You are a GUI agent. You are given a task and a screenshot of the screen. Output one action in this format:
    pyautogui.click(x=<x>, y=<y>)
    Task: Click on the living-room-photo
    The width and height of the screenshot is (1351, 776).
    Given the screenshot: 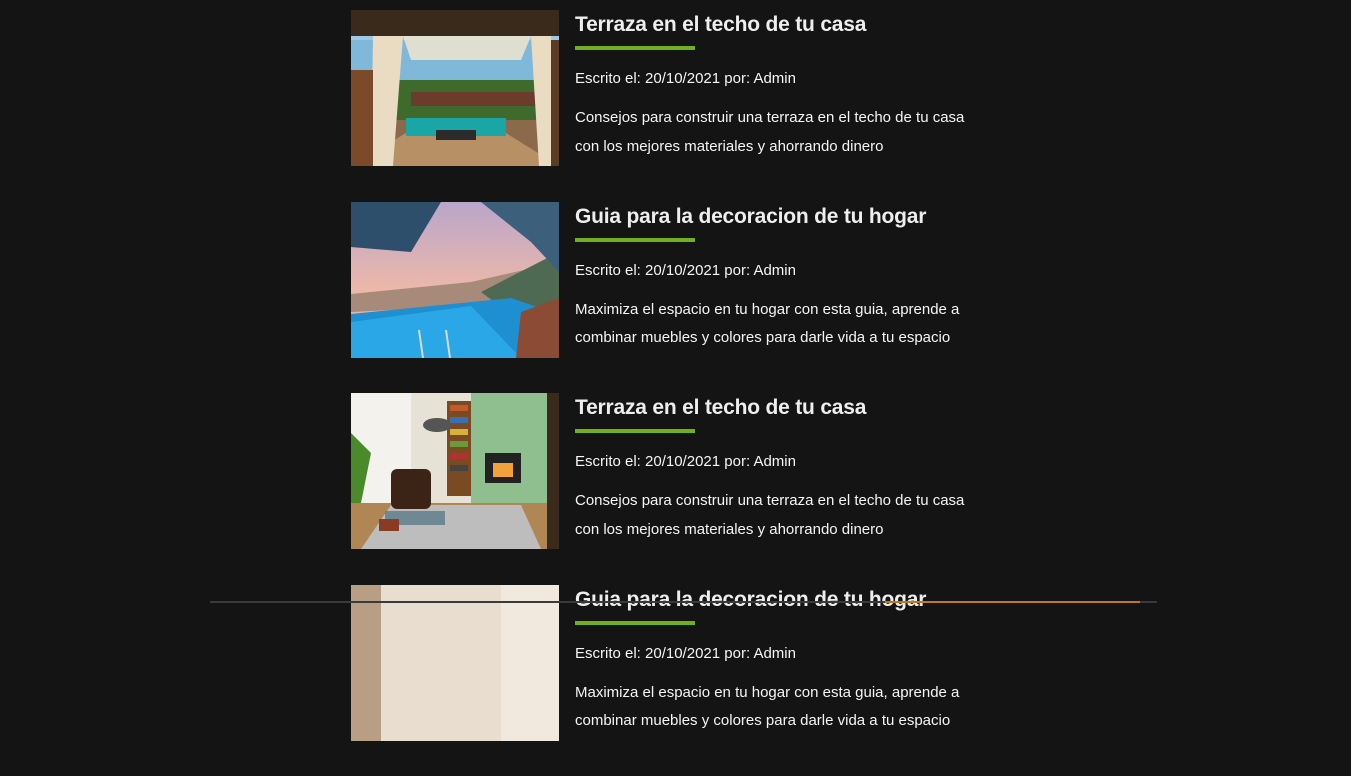 What is the action you would take?
    pyautogui.click(x=455, y=471)
    